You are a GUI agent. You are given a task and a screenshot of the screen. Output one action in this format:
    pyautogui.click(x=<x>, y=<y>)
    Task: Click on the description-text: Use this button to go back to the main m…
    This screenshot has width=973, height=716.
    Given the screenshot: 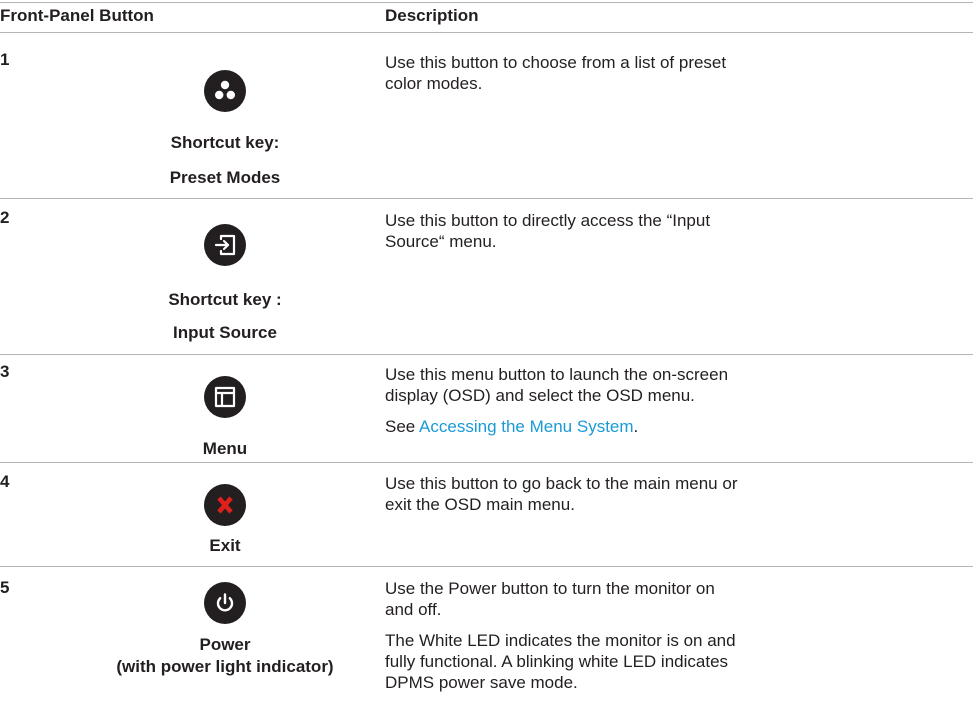 What is the action you would take?
    pyautogui.click(x=561, y=494)
    